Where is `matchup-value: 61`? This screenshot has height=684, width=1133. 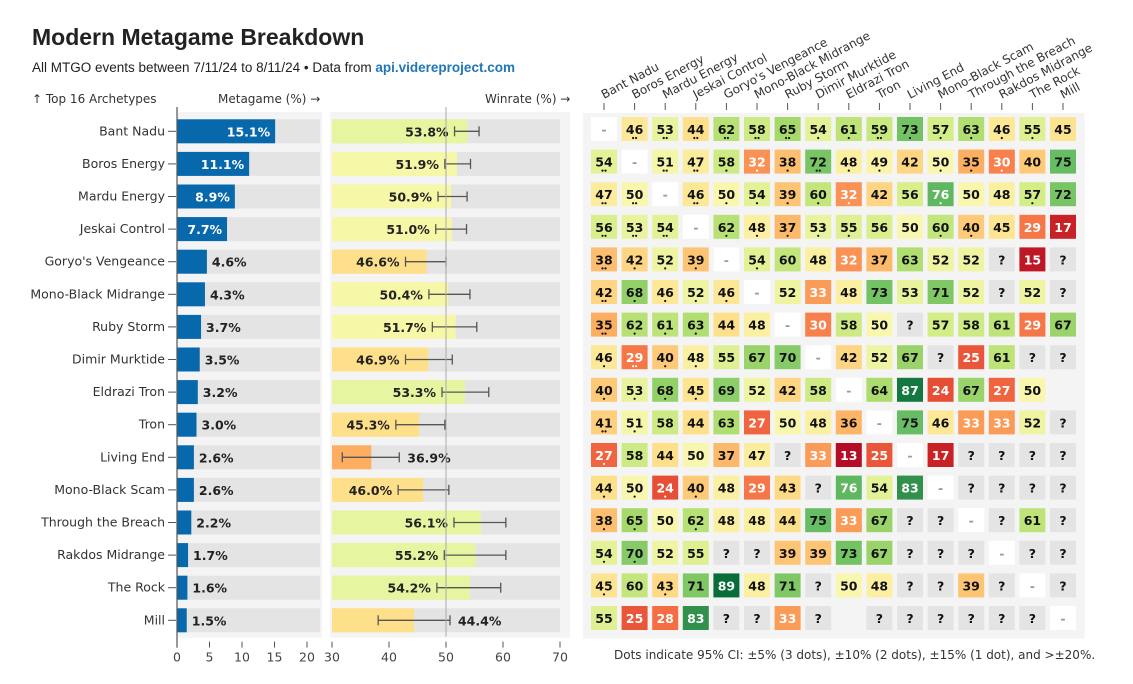 matchup-value: 61 is located at coordinates (1001, 357).